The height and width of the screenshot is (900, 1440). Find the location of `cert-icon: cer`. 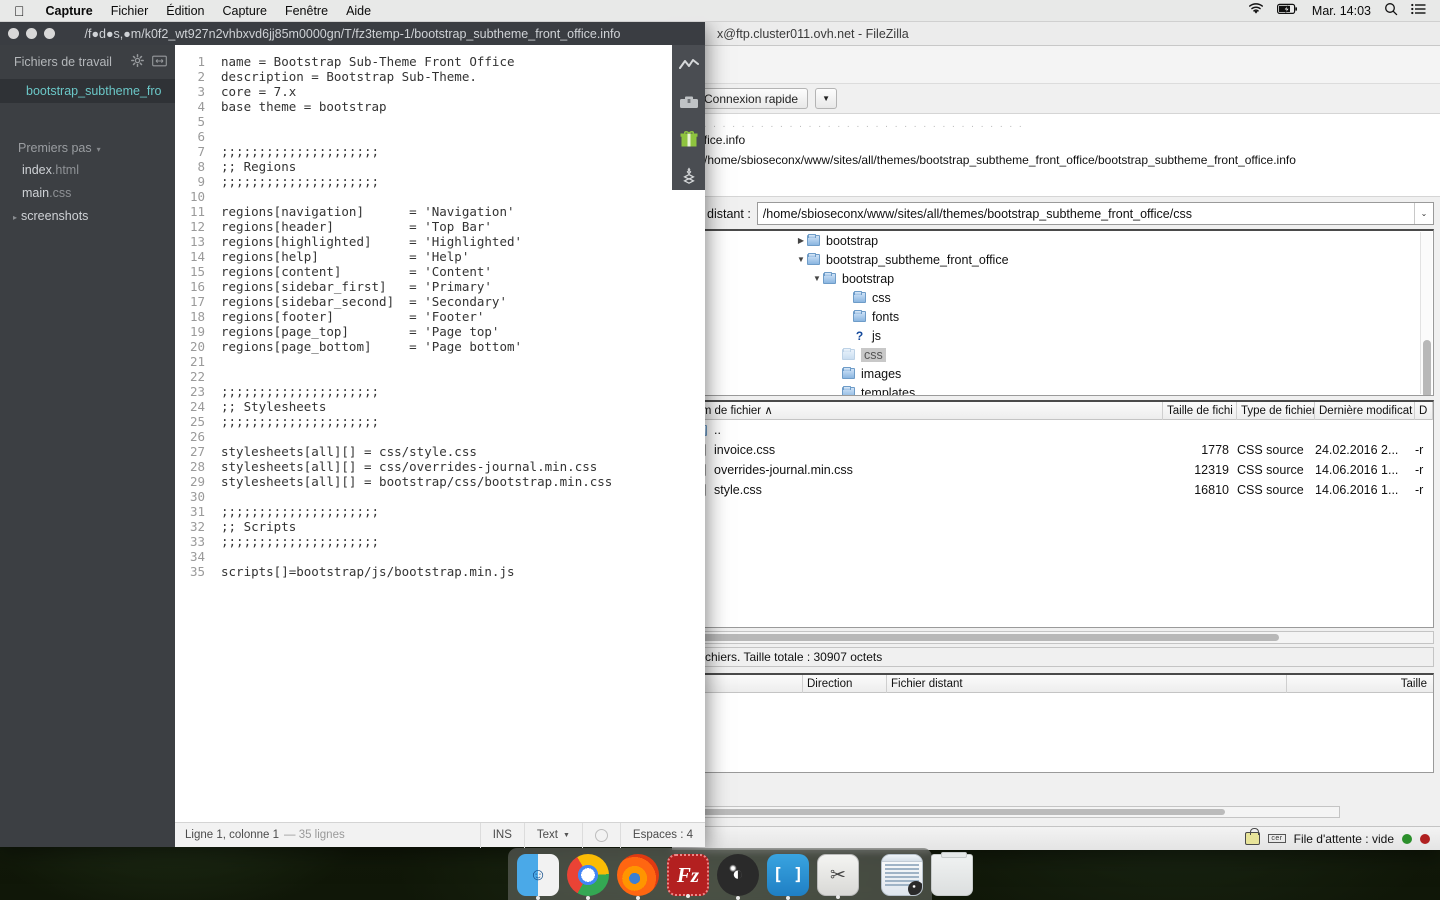

cert-icon: cer is located at coordinates (1277, 838).